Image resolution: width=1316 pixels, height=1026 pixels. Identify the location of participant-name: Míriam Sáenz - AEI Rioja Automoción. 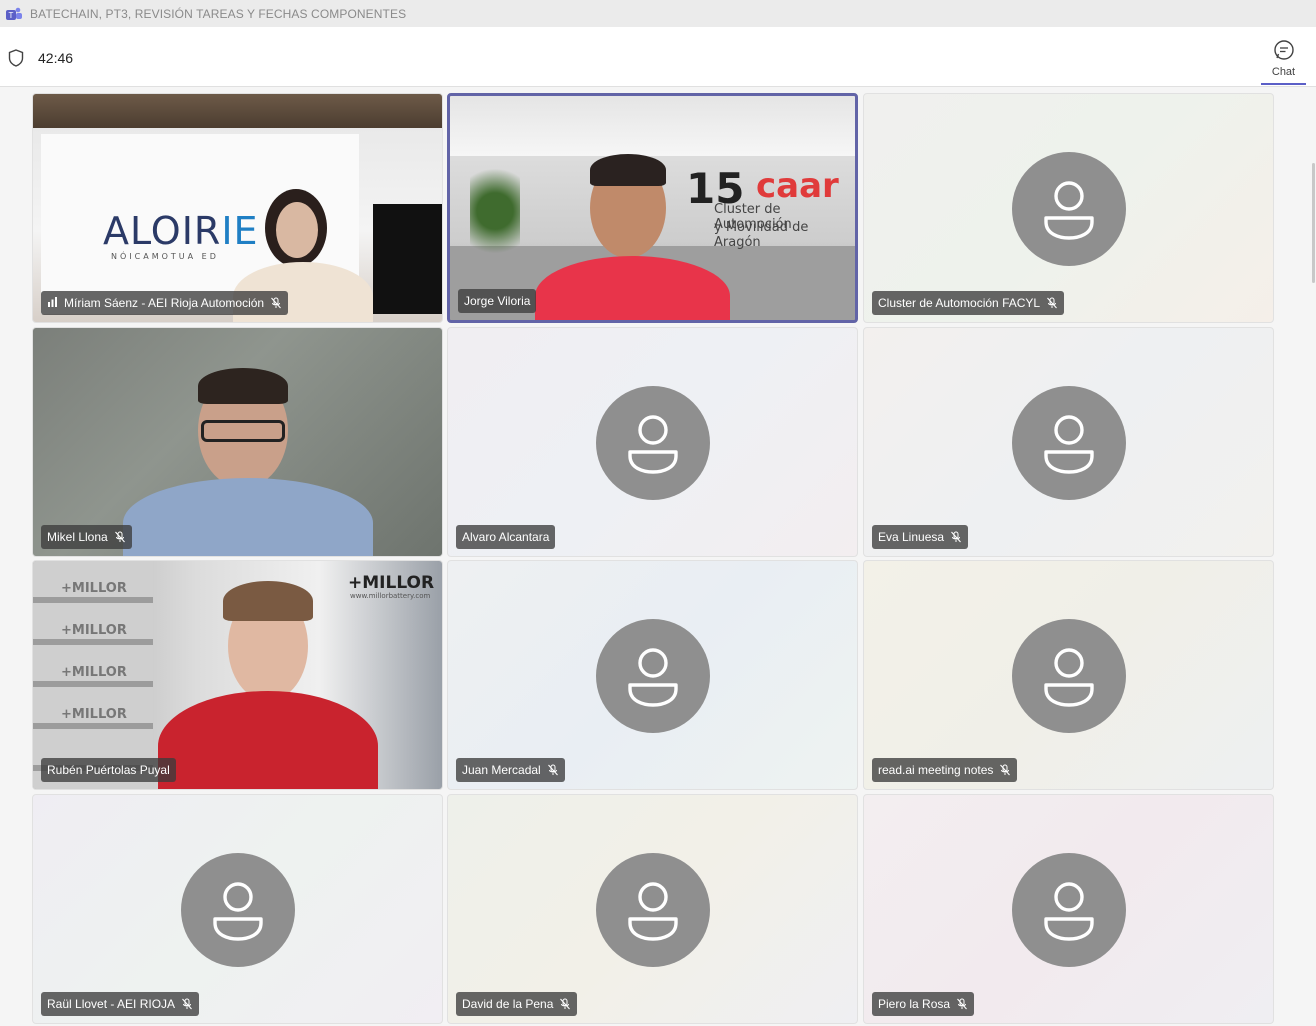
(164, 303).